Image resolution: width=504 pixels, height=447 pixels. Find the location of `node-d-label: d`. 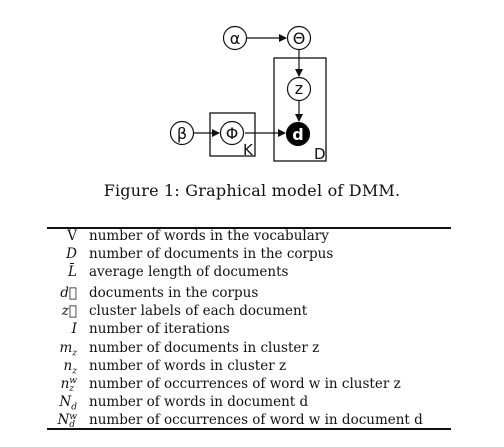

node-d-label: d is located at coordinates (297, 134).